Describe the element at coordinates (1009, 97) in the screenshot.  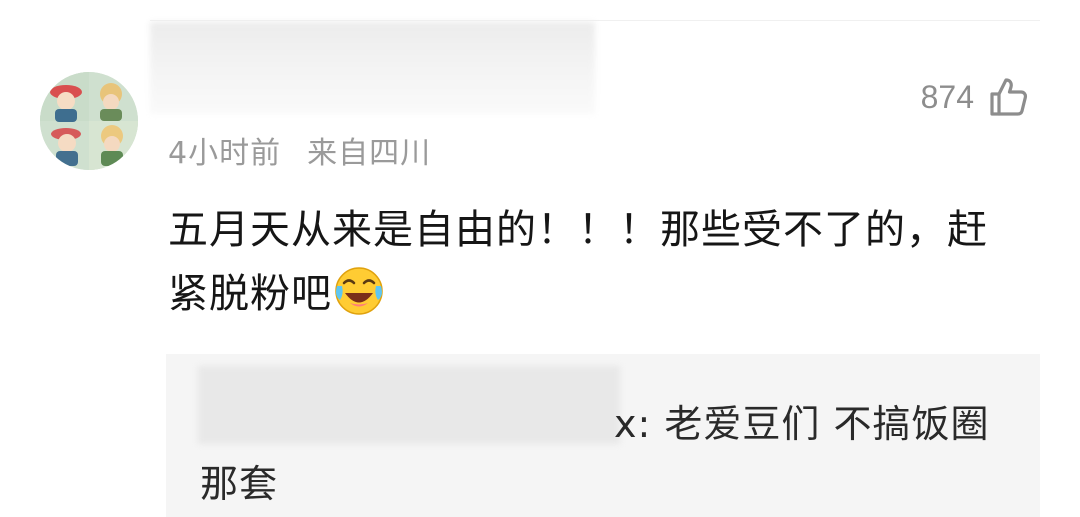
I see `thumbs-up-icon` at that location.